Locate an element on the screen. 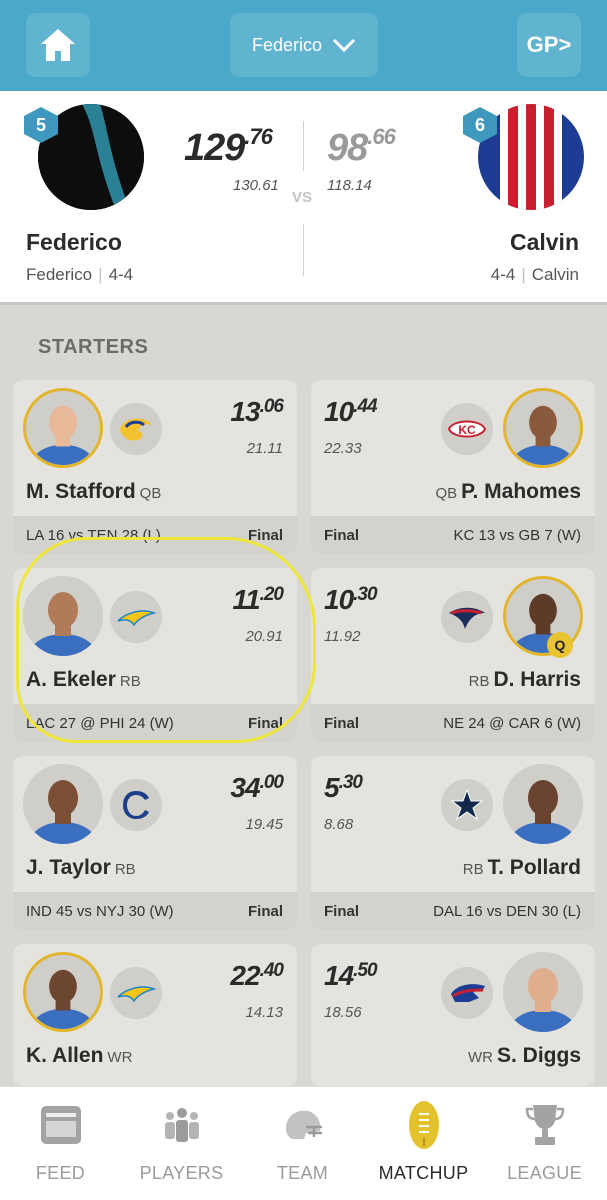 Image resolution: width=607 pixels, height=1200 pixels. nav-label: PLAYERS is located at coordinates (181, 1173).